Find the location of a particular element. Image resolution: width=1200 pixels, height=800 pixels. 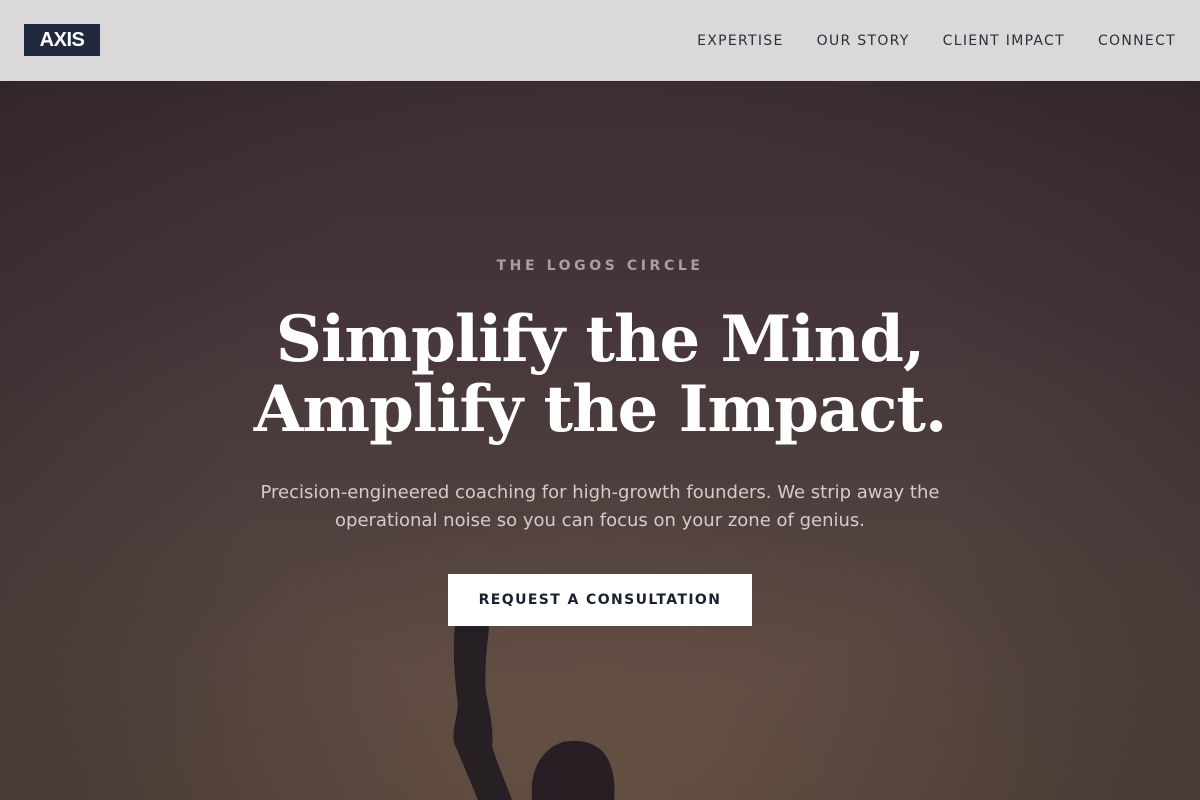

nav-link-client-impact: CLIENT IMPACT is located at coordinates (1004, 41).